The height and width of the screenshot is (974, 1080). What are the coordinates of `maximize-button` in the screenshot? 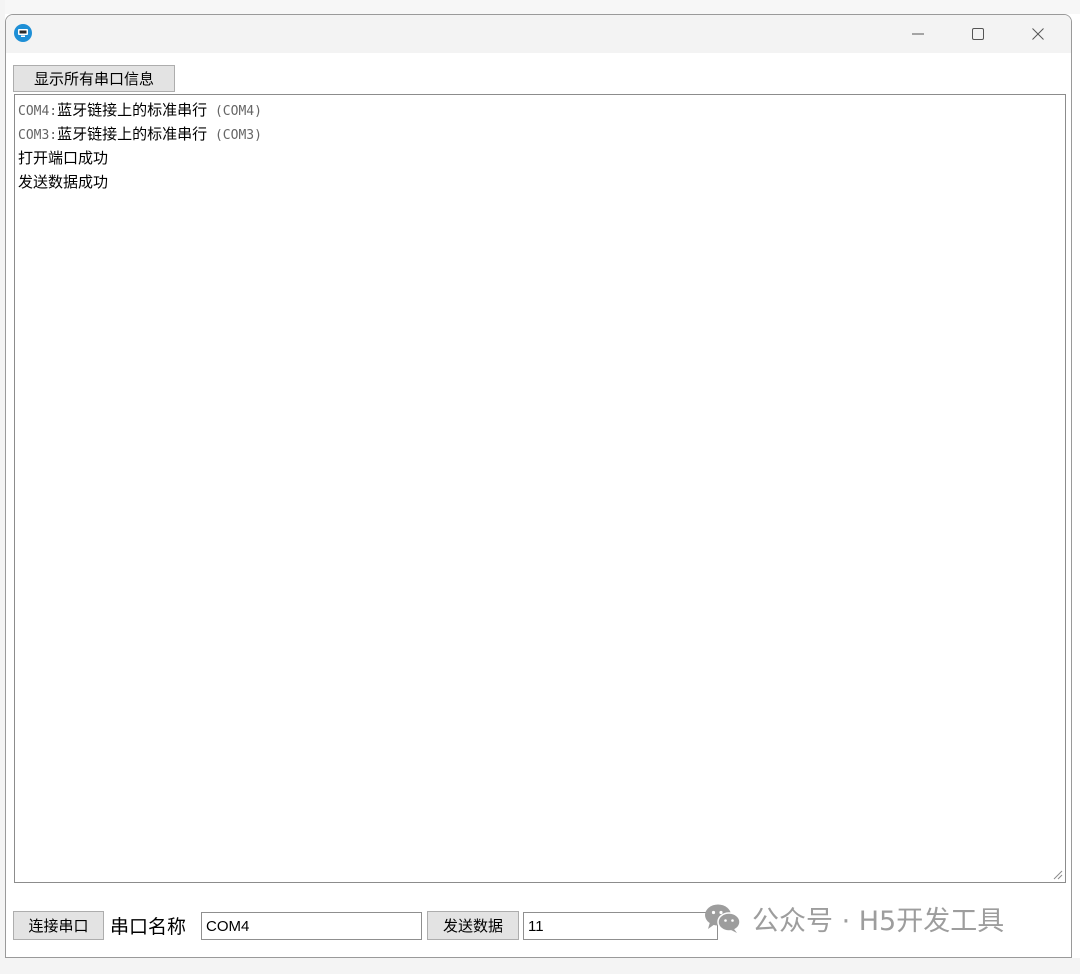 It's located at (978, 34).